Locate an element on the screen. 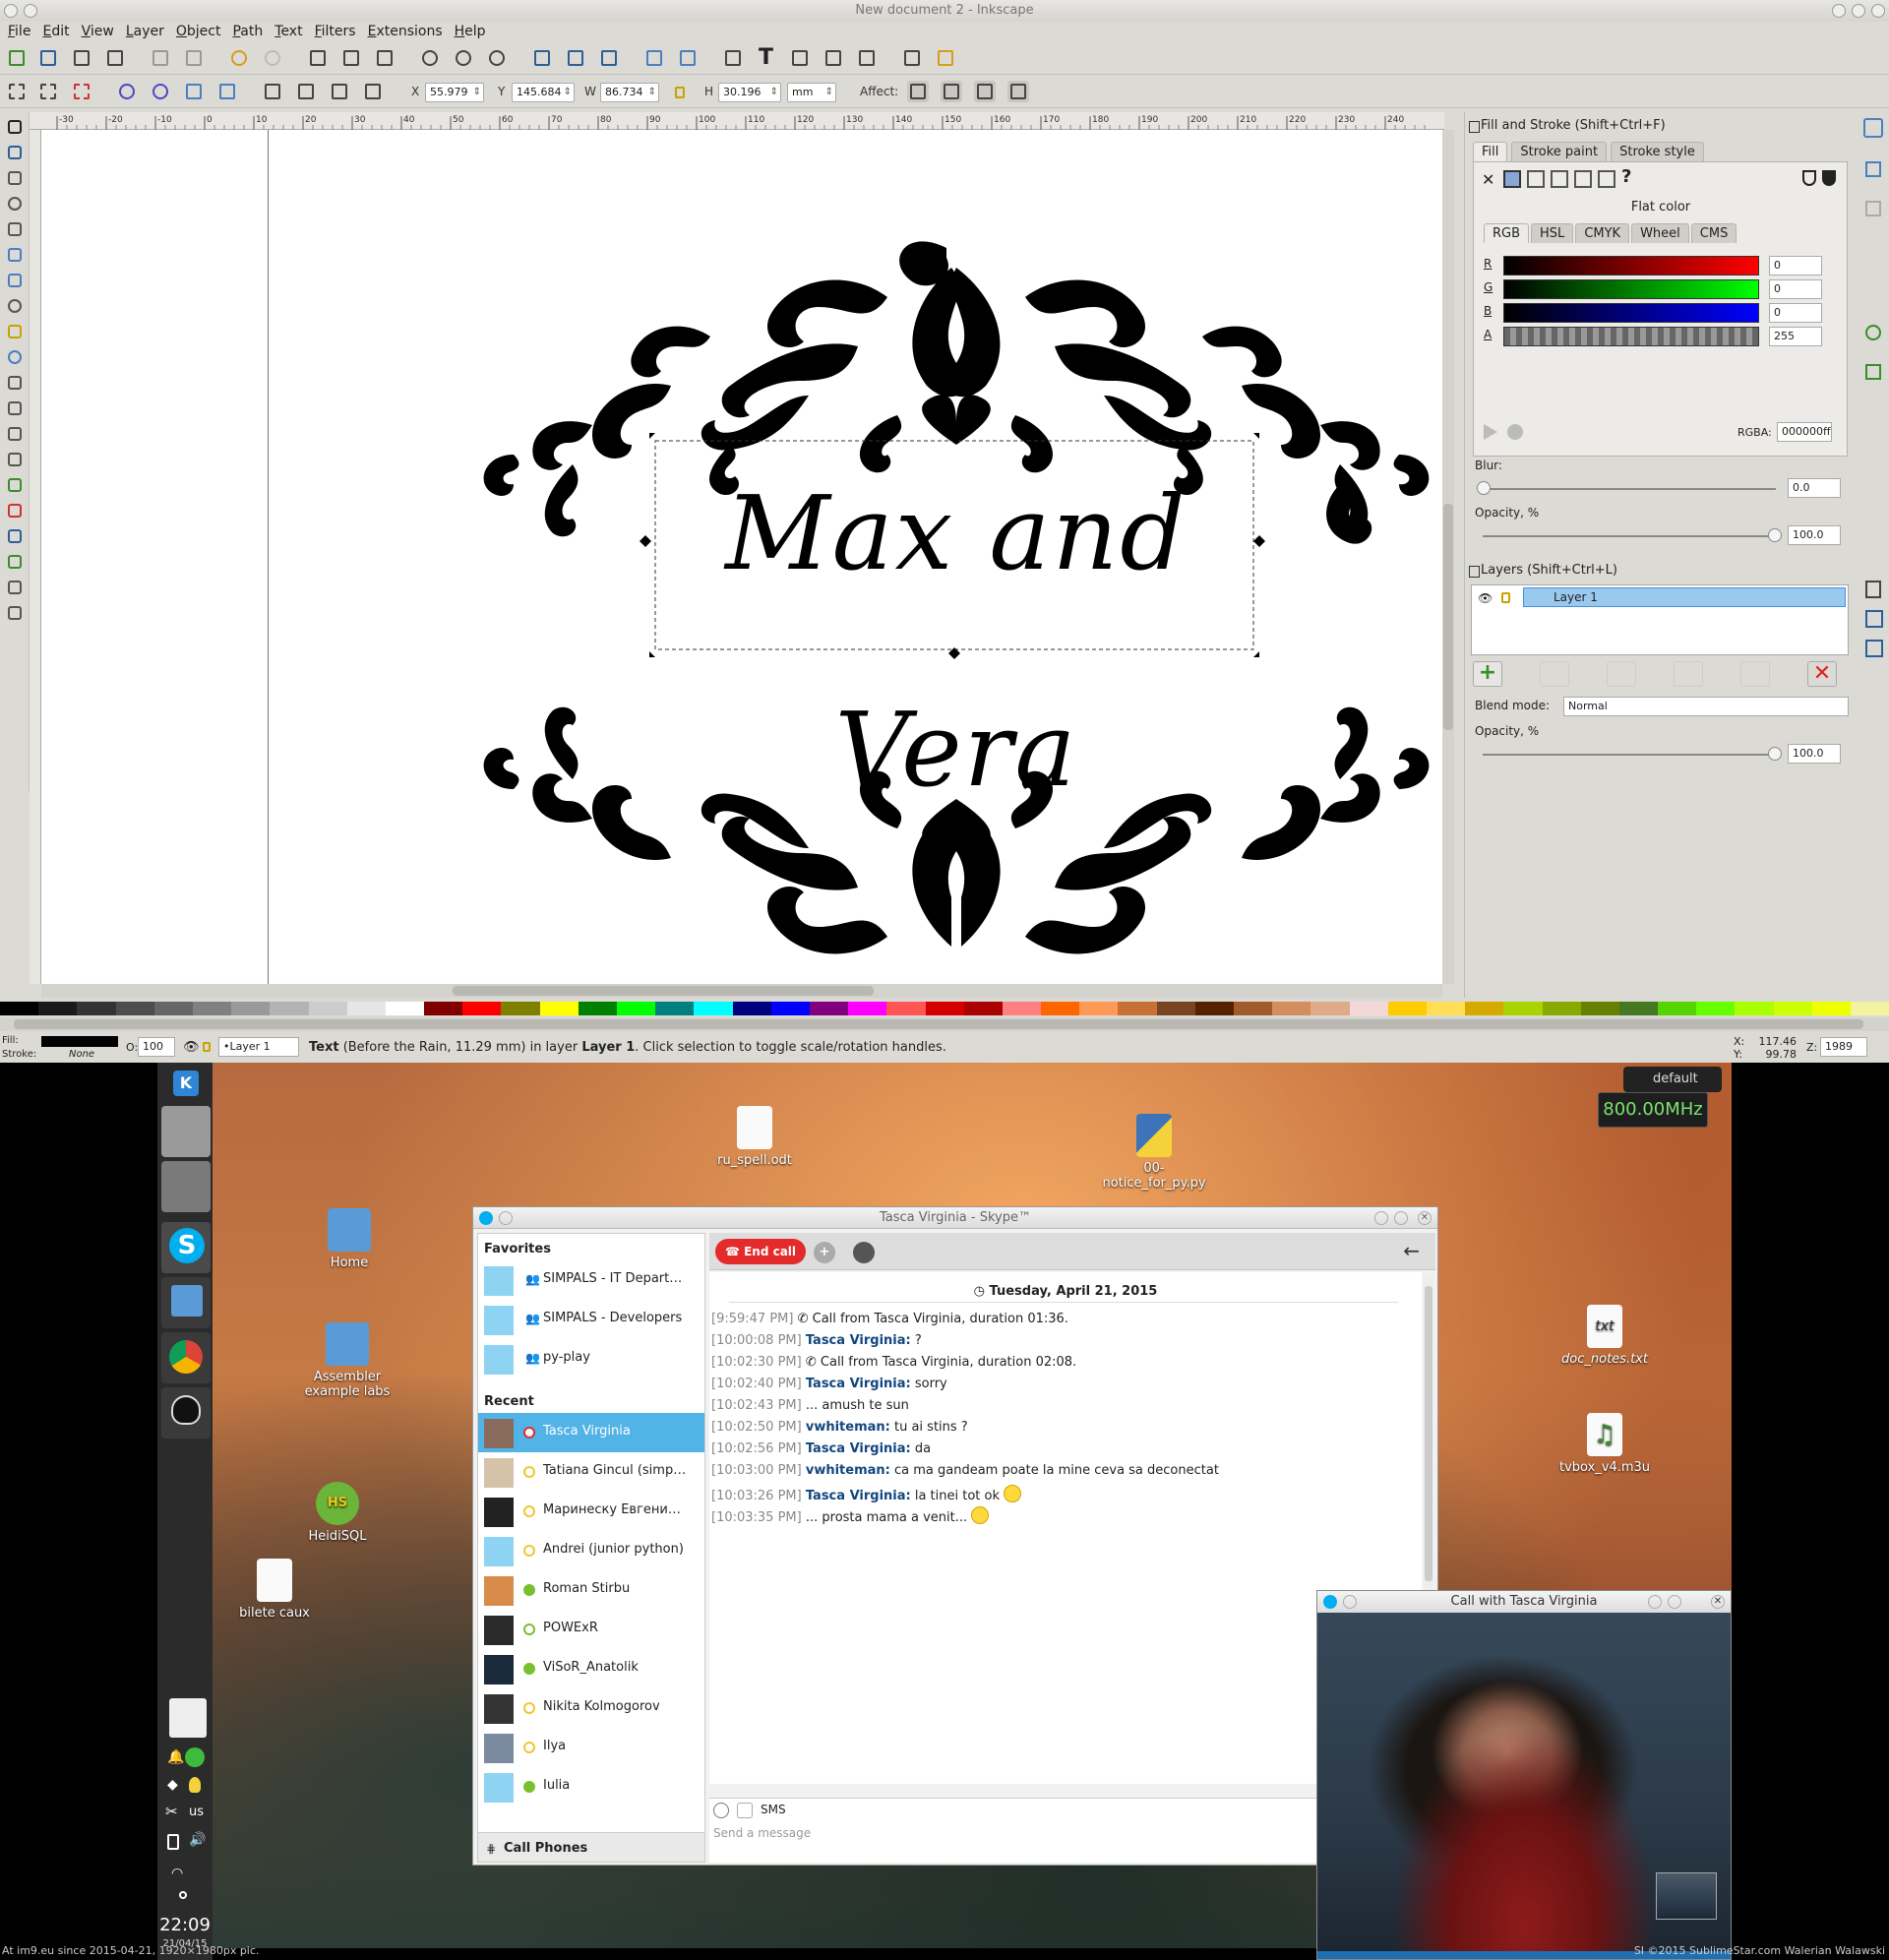 The height and width of the screenshot is (1960, 1889). tweak-tool-icon is located at coordinates (15, 178).